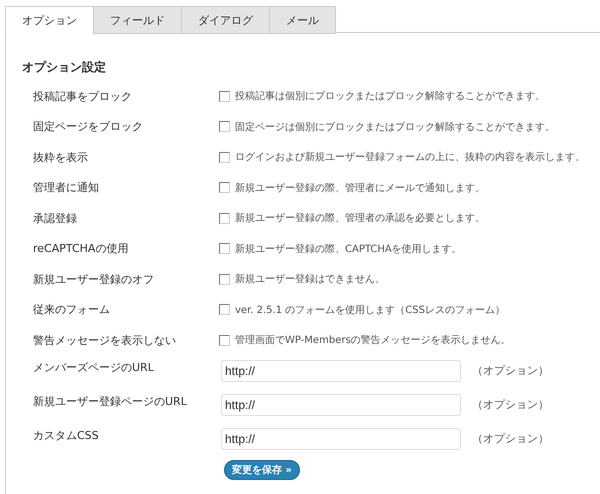  Describe the element at coordinates (395, 127) in the screenshot. I see `option-description: 固定ページは個別にブロックまたはブロック解除することができます。` at that location.